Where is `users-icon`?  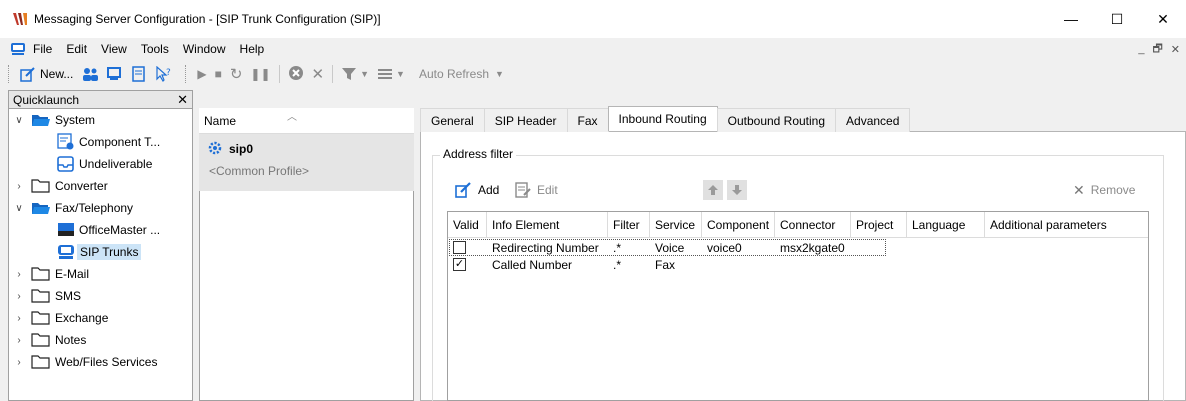
users-icon is located at coordinates (90, 74).